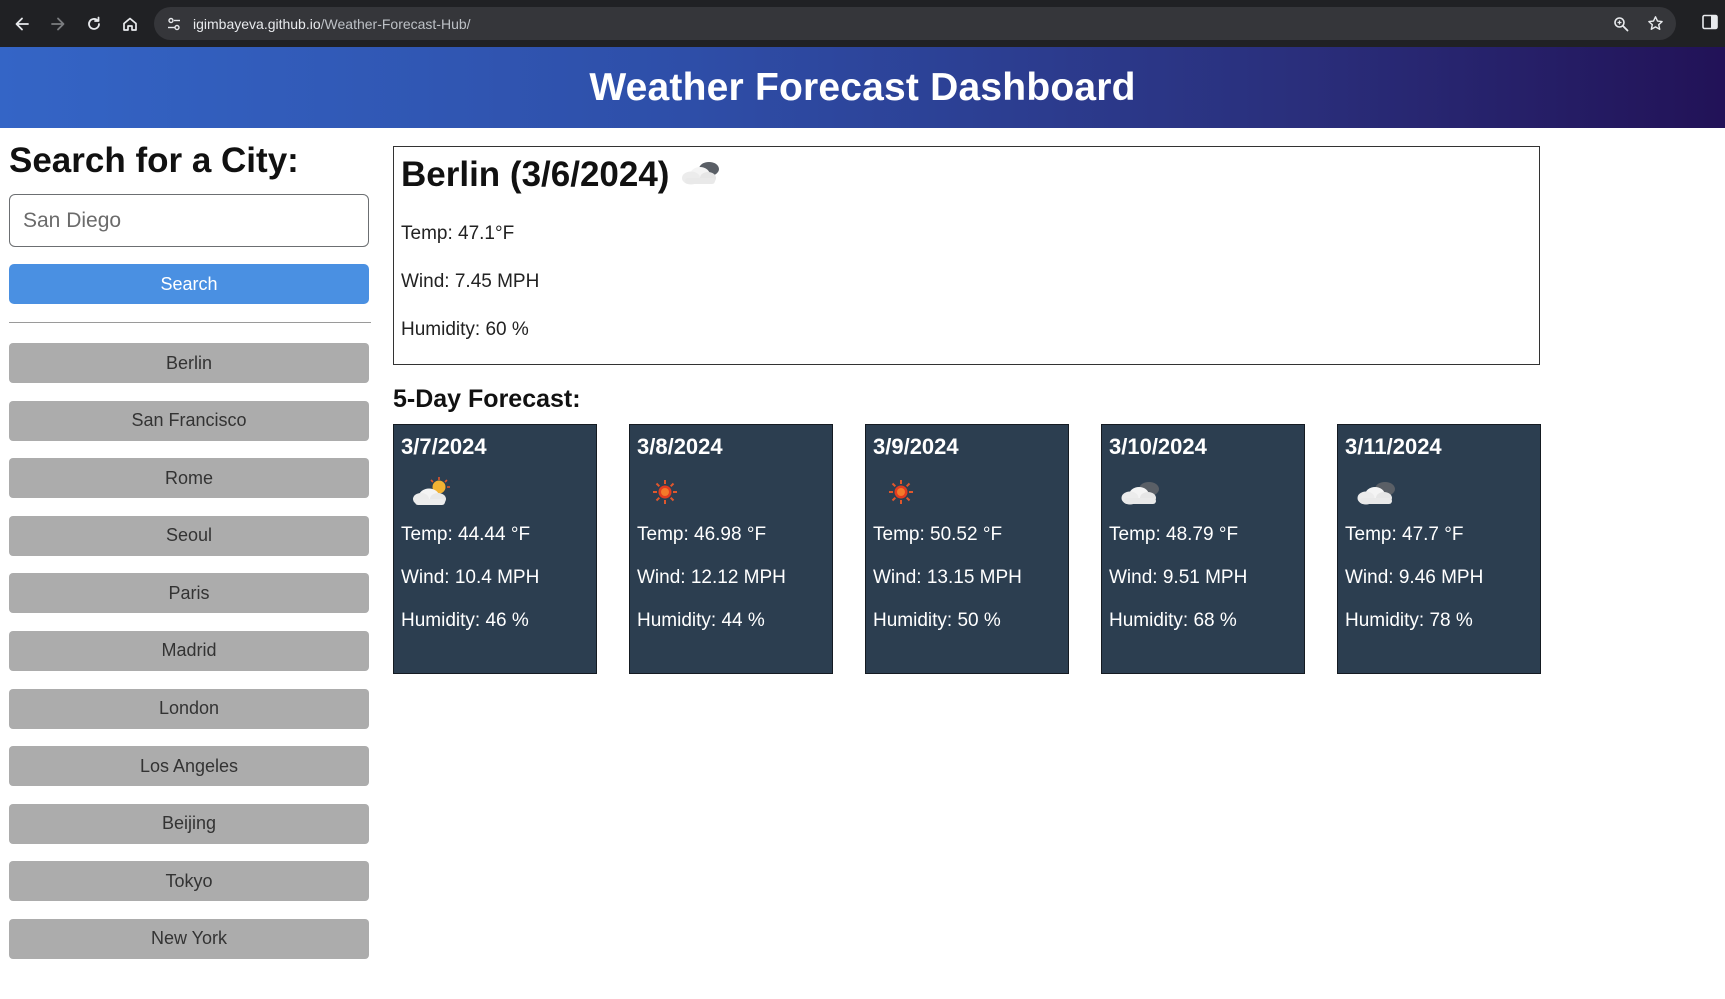 This screenshot has width=1725, height=999. I want to click on home-icon, so click(130, 24).